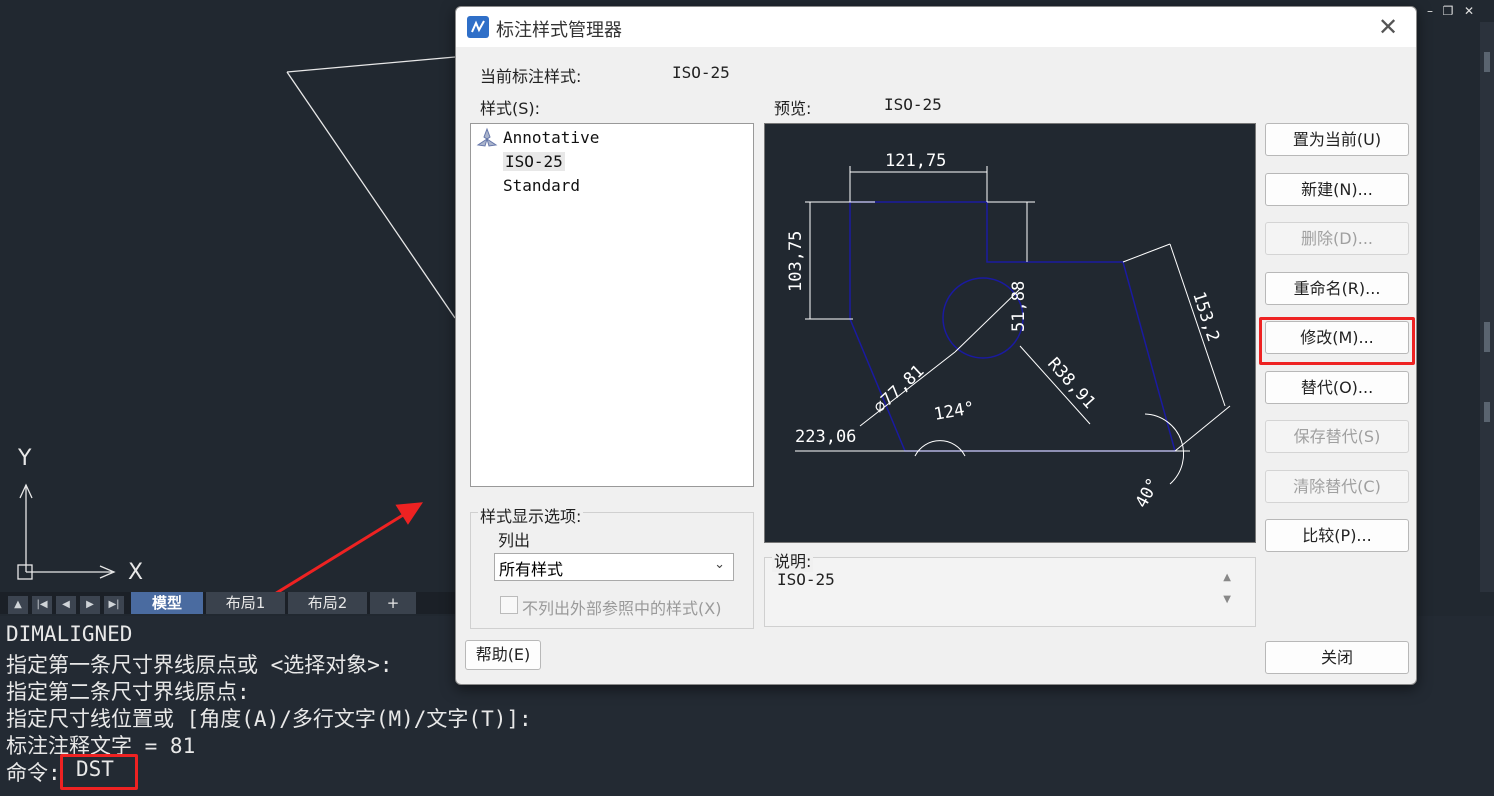 Image resolution: width=1494 pixels, height=796 pixels. I want to click on tab-model: 模型, so click(167, 603).